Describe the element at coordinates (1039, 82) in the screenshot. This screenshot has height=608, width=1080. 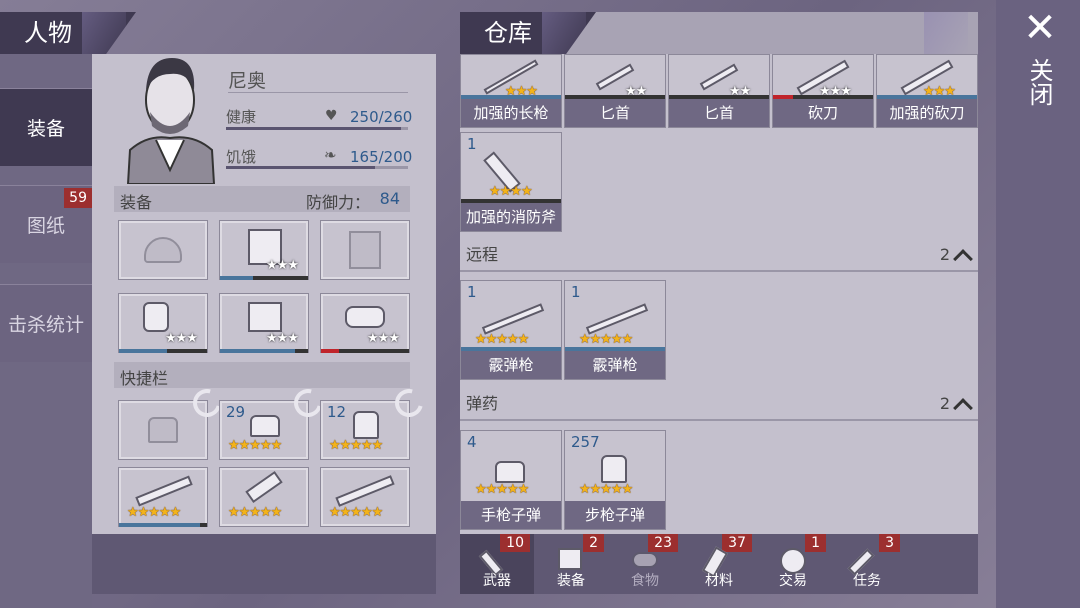
I see `close-button: 关闭` at that location.